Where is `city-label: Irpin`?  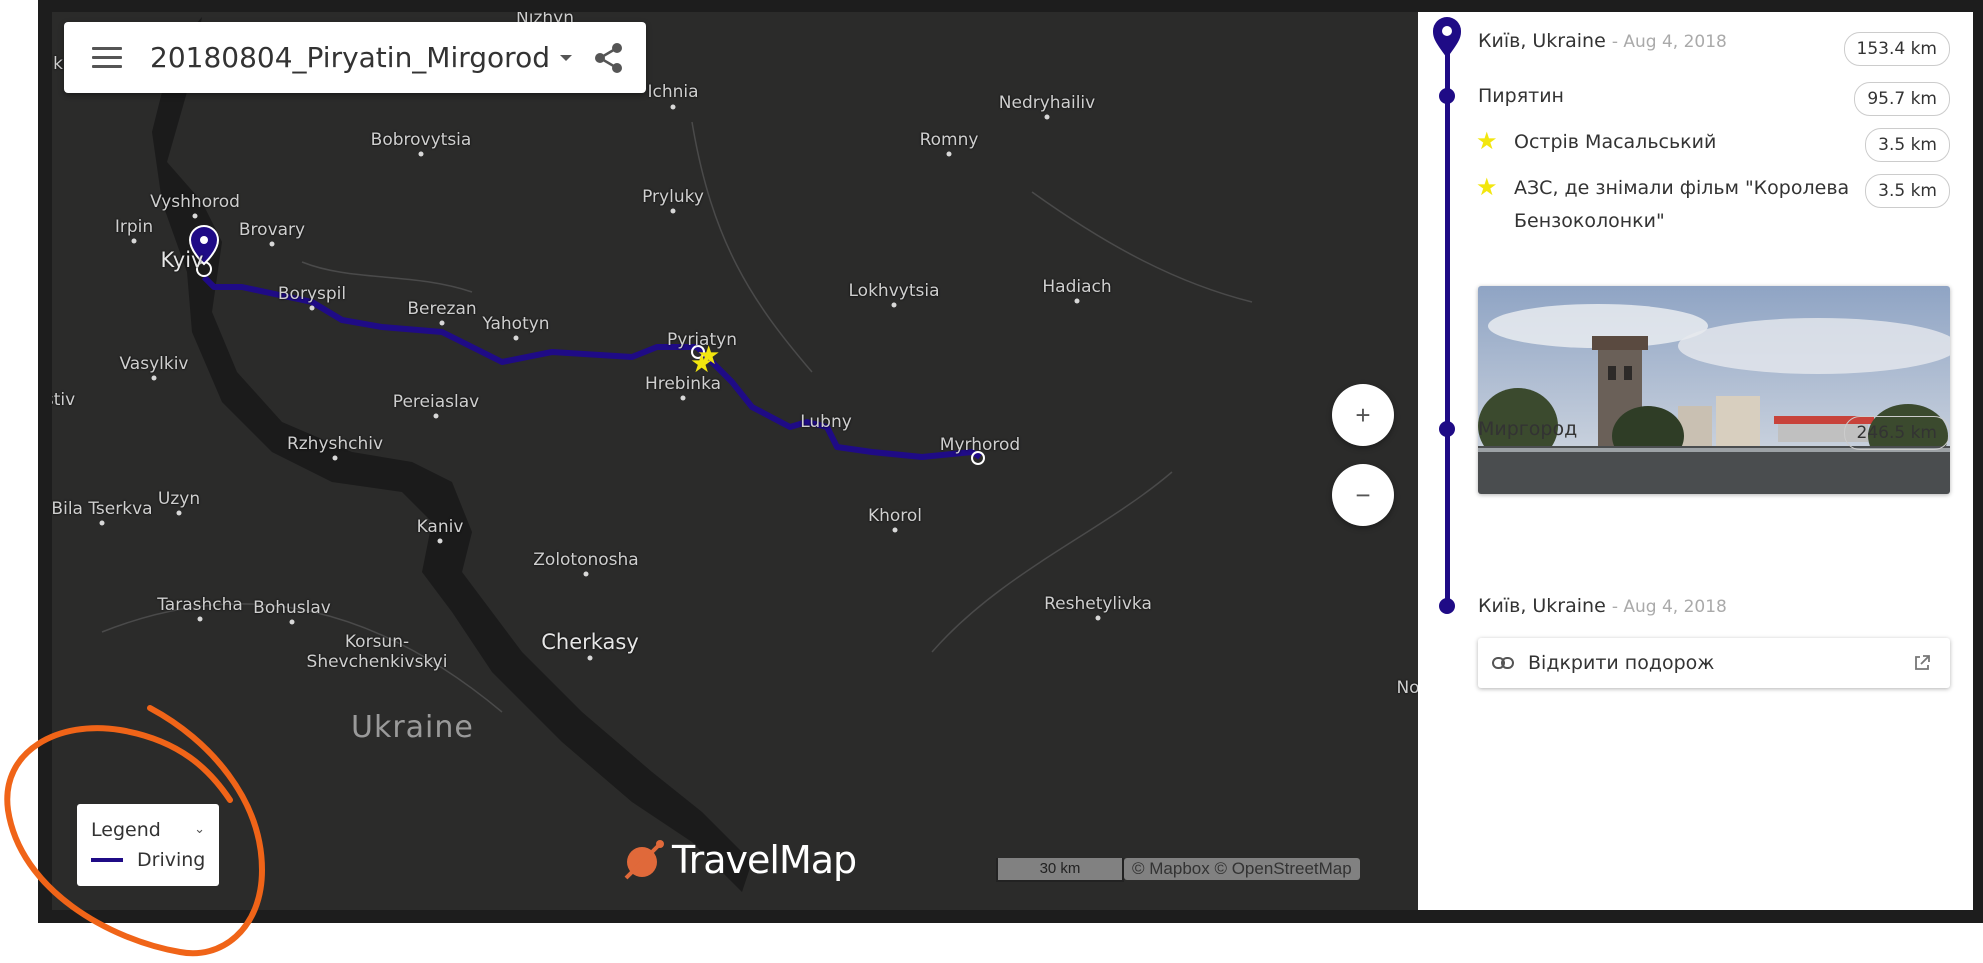 city-label: Irpin is located at coordinates (134, 227).